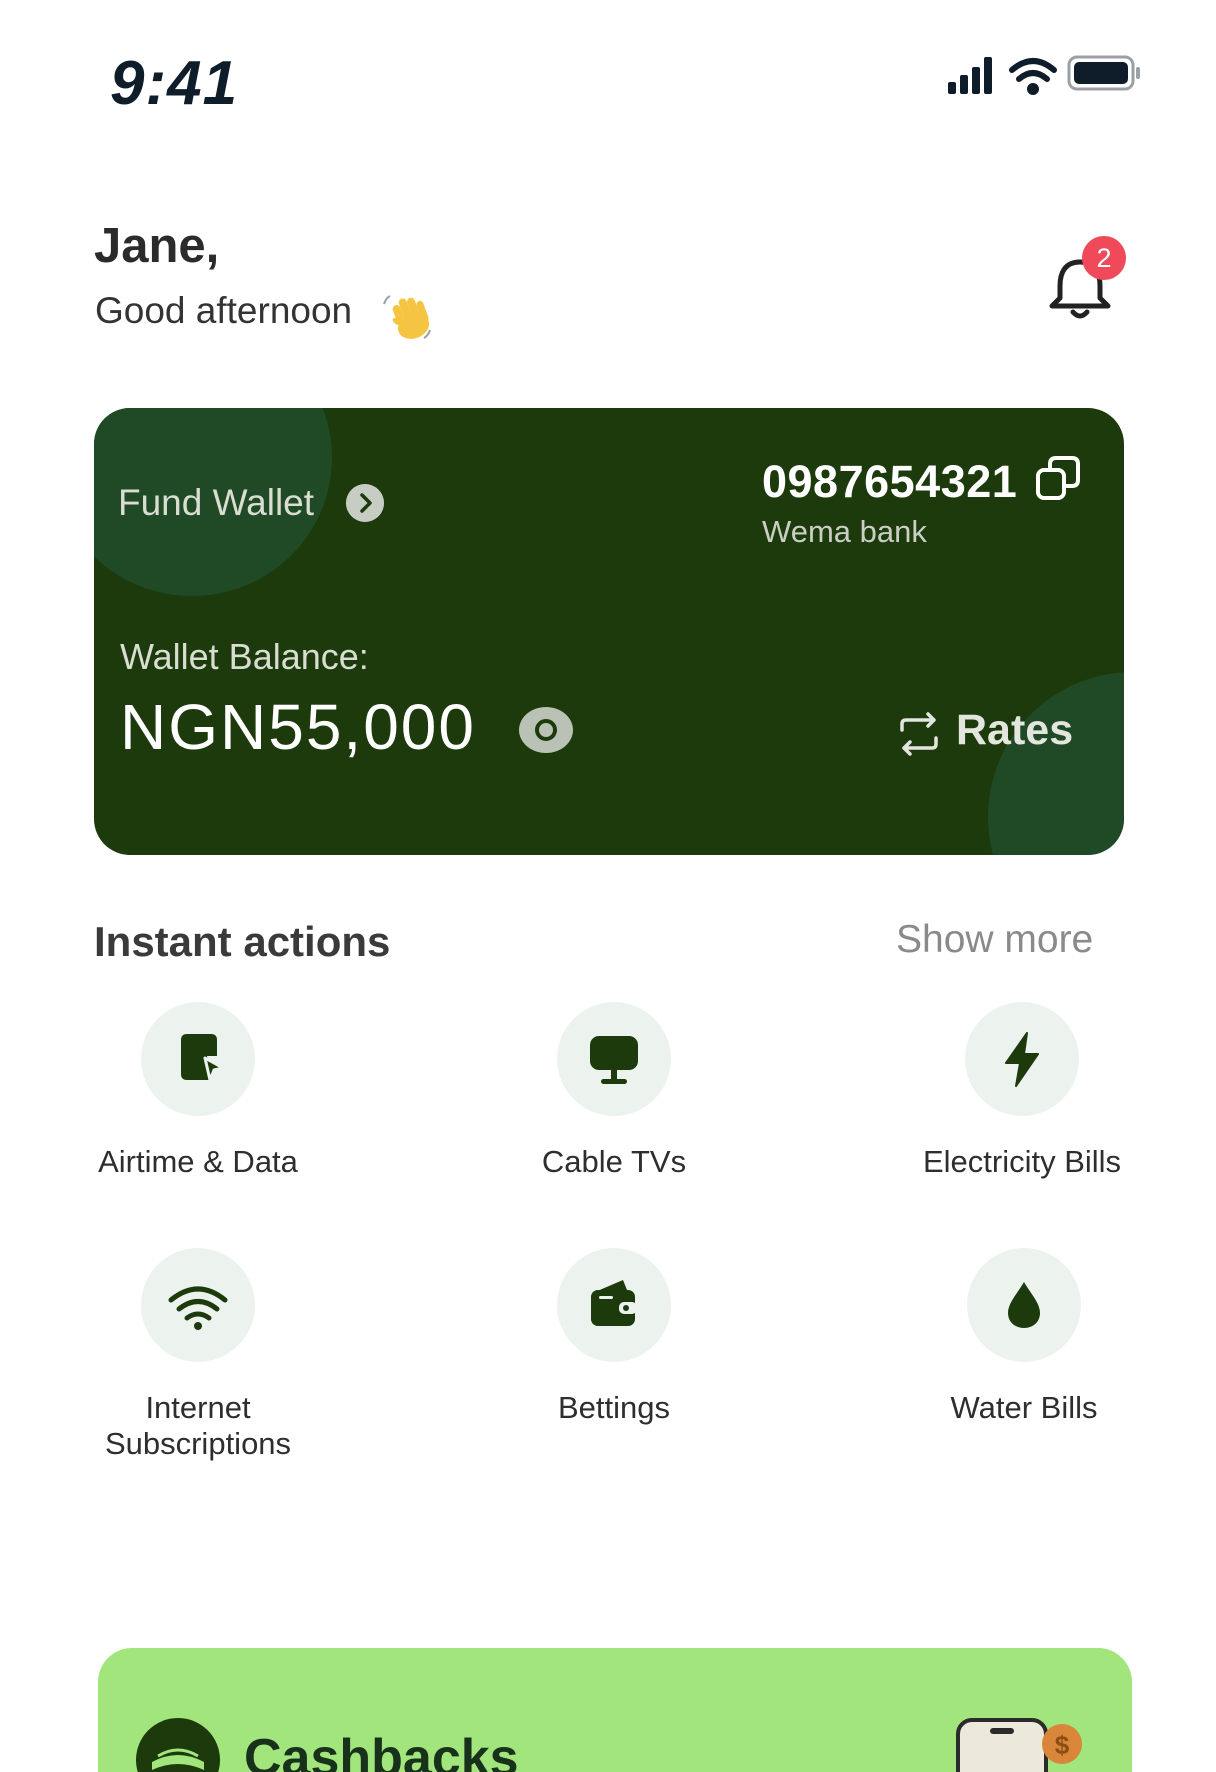  I want to click on wifi-icon, so click(198, 1305).